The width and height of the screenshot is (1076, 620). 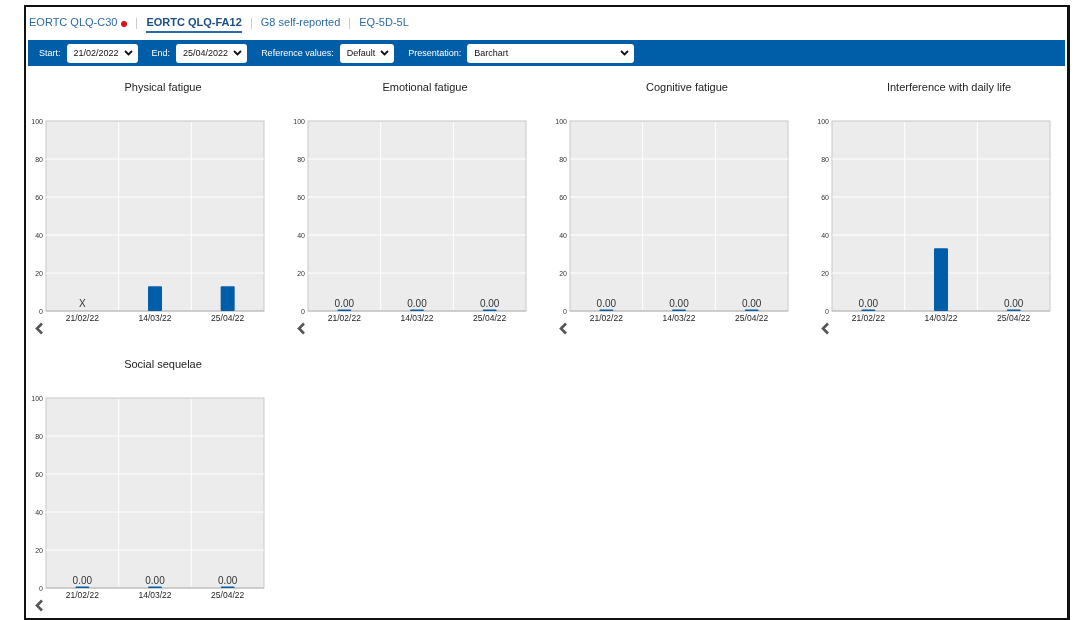 What do you see at coordinates (212, 53) in the screenshot?
I see `end-date-select: 25/04/2022` at bounding box center [212, 53].